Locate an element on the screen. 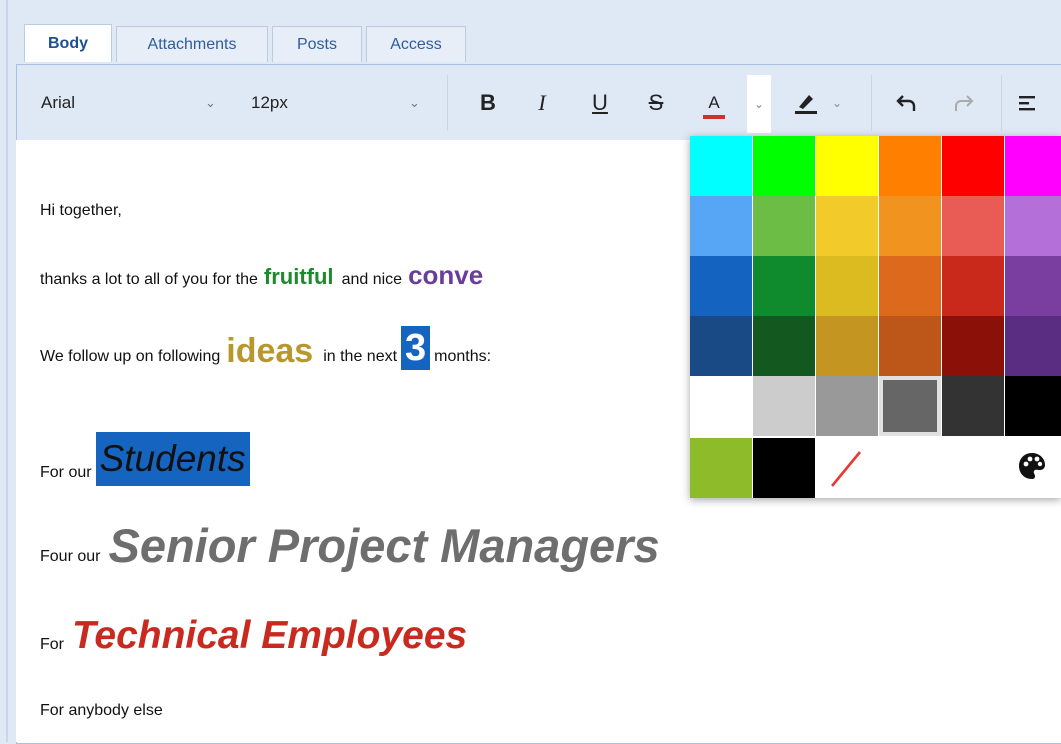 This screenshot has height=744, width=1061. technical-employees-text: Technical Employees is located at coordinates (270, 635).